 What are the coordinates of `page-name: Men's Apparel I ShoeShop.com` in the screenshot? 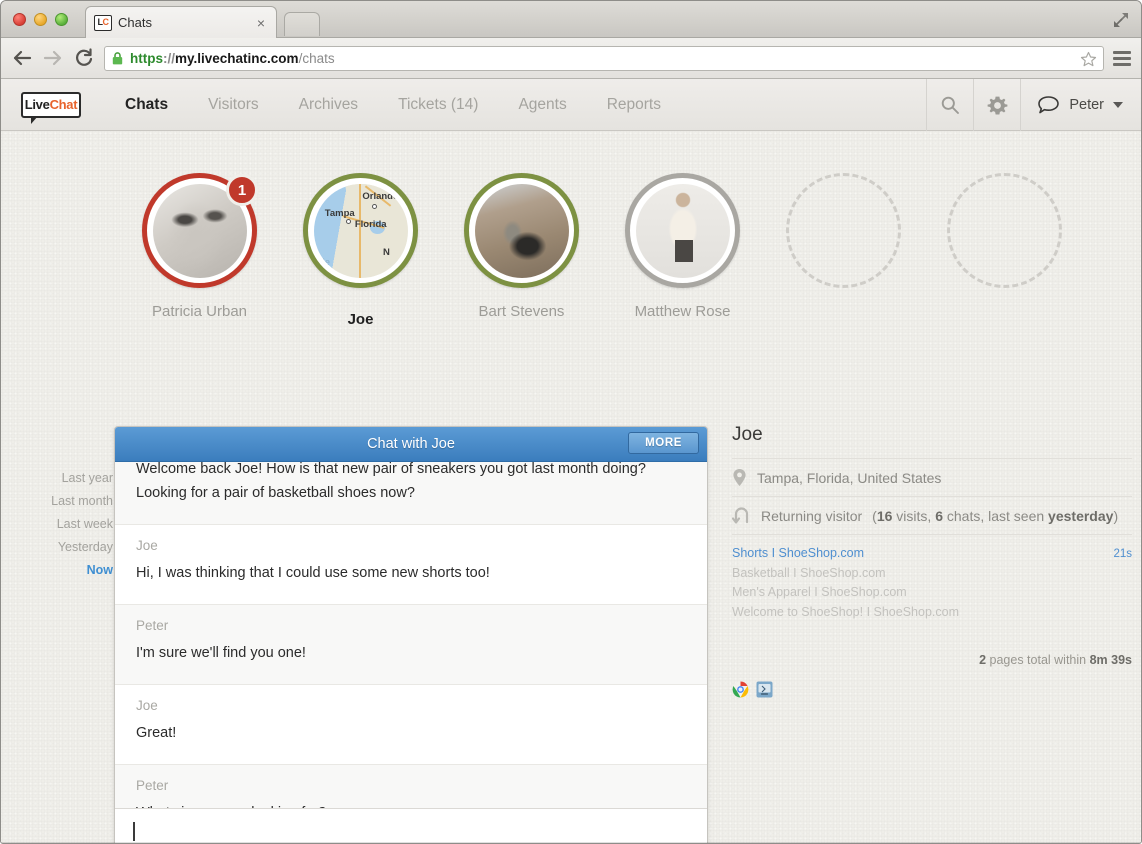 It's located at (819, 592).